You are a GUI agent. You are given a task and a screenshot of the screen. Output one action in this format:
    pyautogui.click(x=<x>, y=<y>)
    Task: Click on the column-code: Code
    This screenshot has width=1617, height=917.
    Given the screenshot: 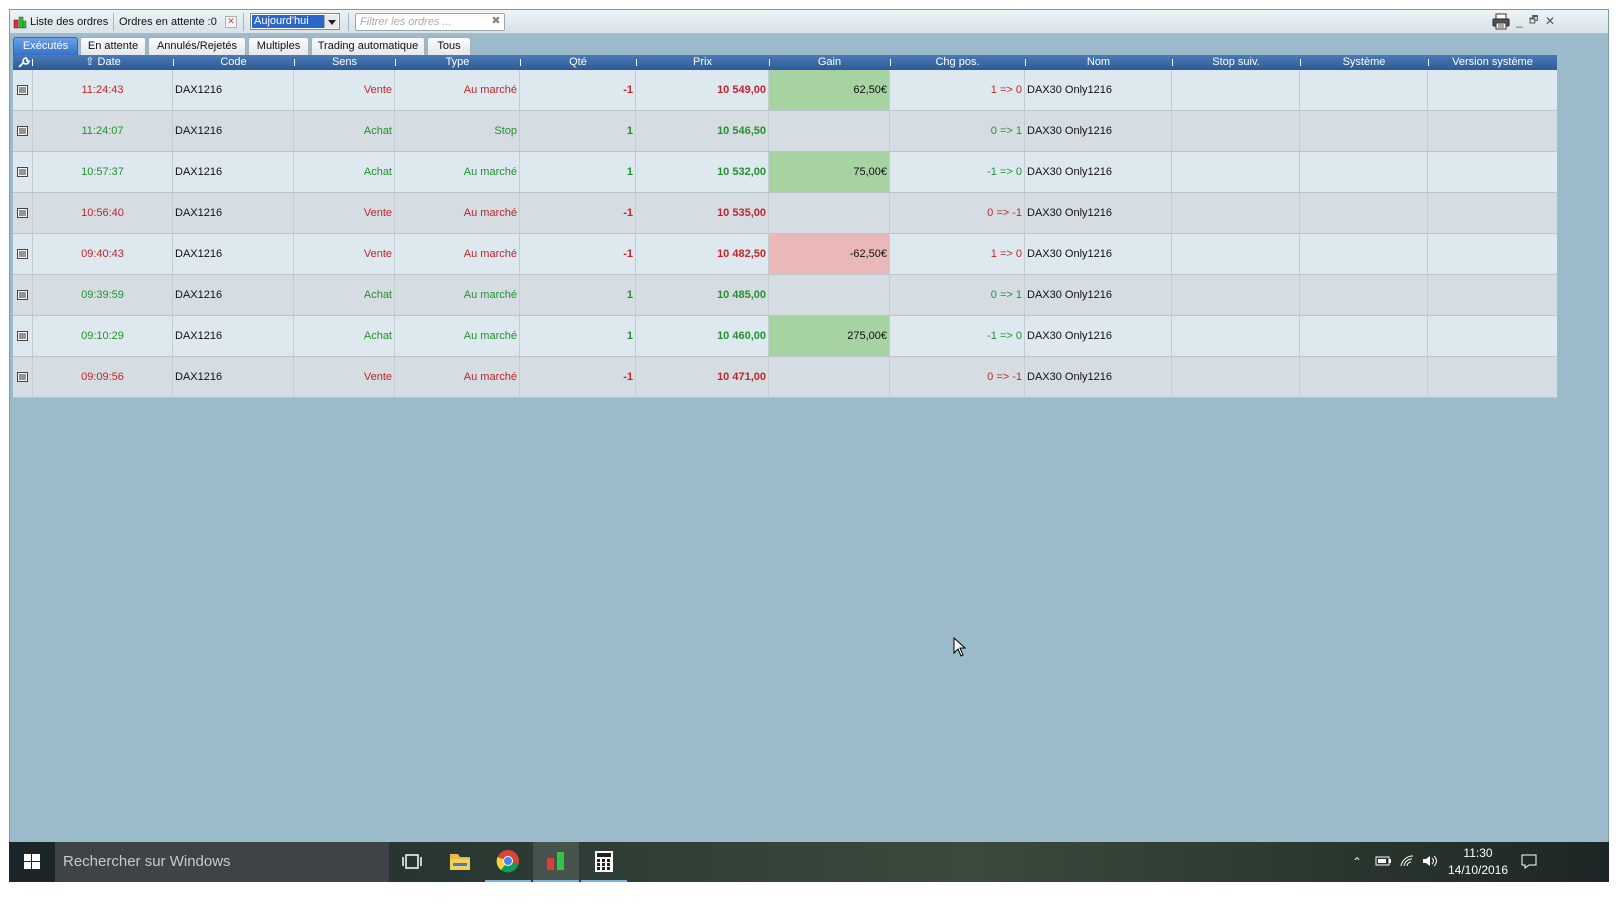 What is the action you would take?
    pyautogui.click(x=233, y=62)
    